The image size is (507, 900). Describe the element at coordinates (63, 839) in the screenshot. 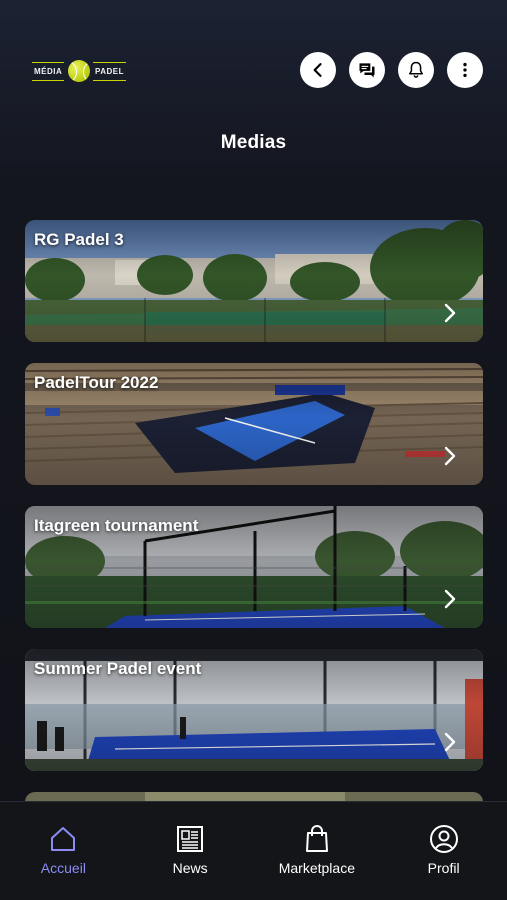

I see `home-icon` at that location.